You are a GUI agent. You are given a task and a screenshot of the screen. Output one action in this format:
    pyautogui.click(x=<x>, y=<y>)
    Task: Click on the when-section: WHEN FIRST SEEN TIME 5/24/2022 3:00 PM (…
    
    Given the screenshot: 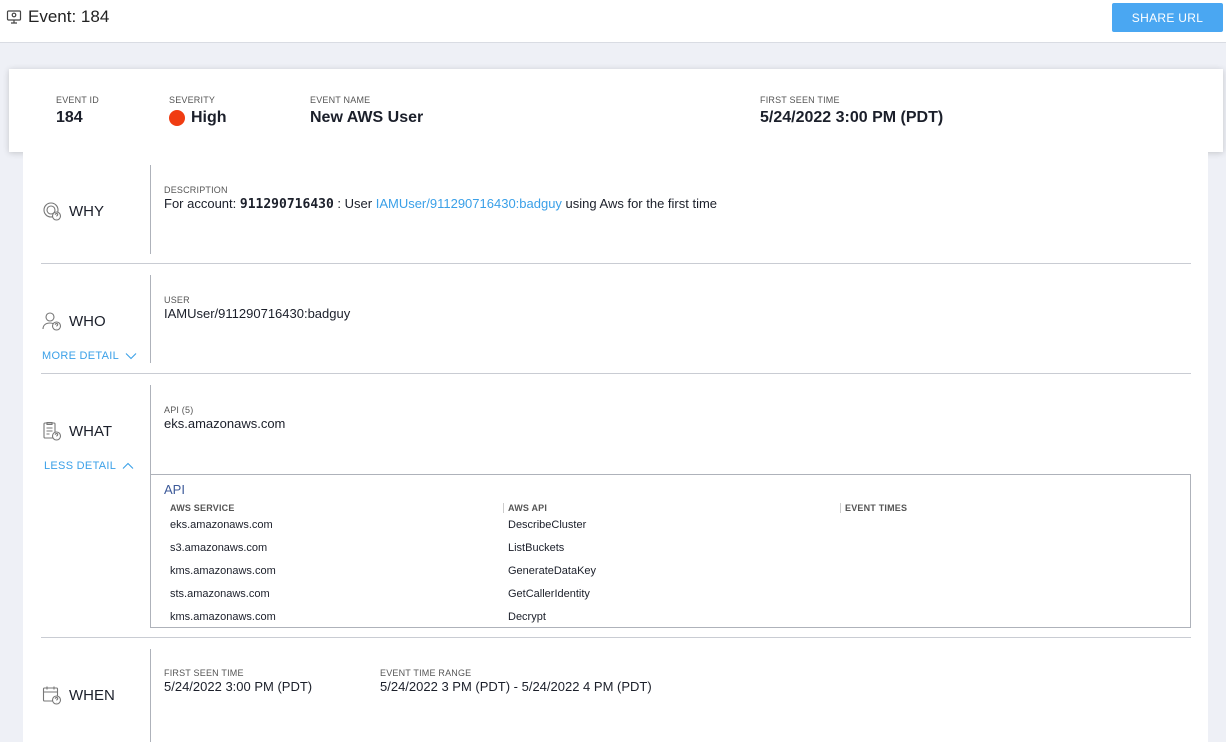 What is the action you would take?
    pyautogui.click(x=616, y=690)
    